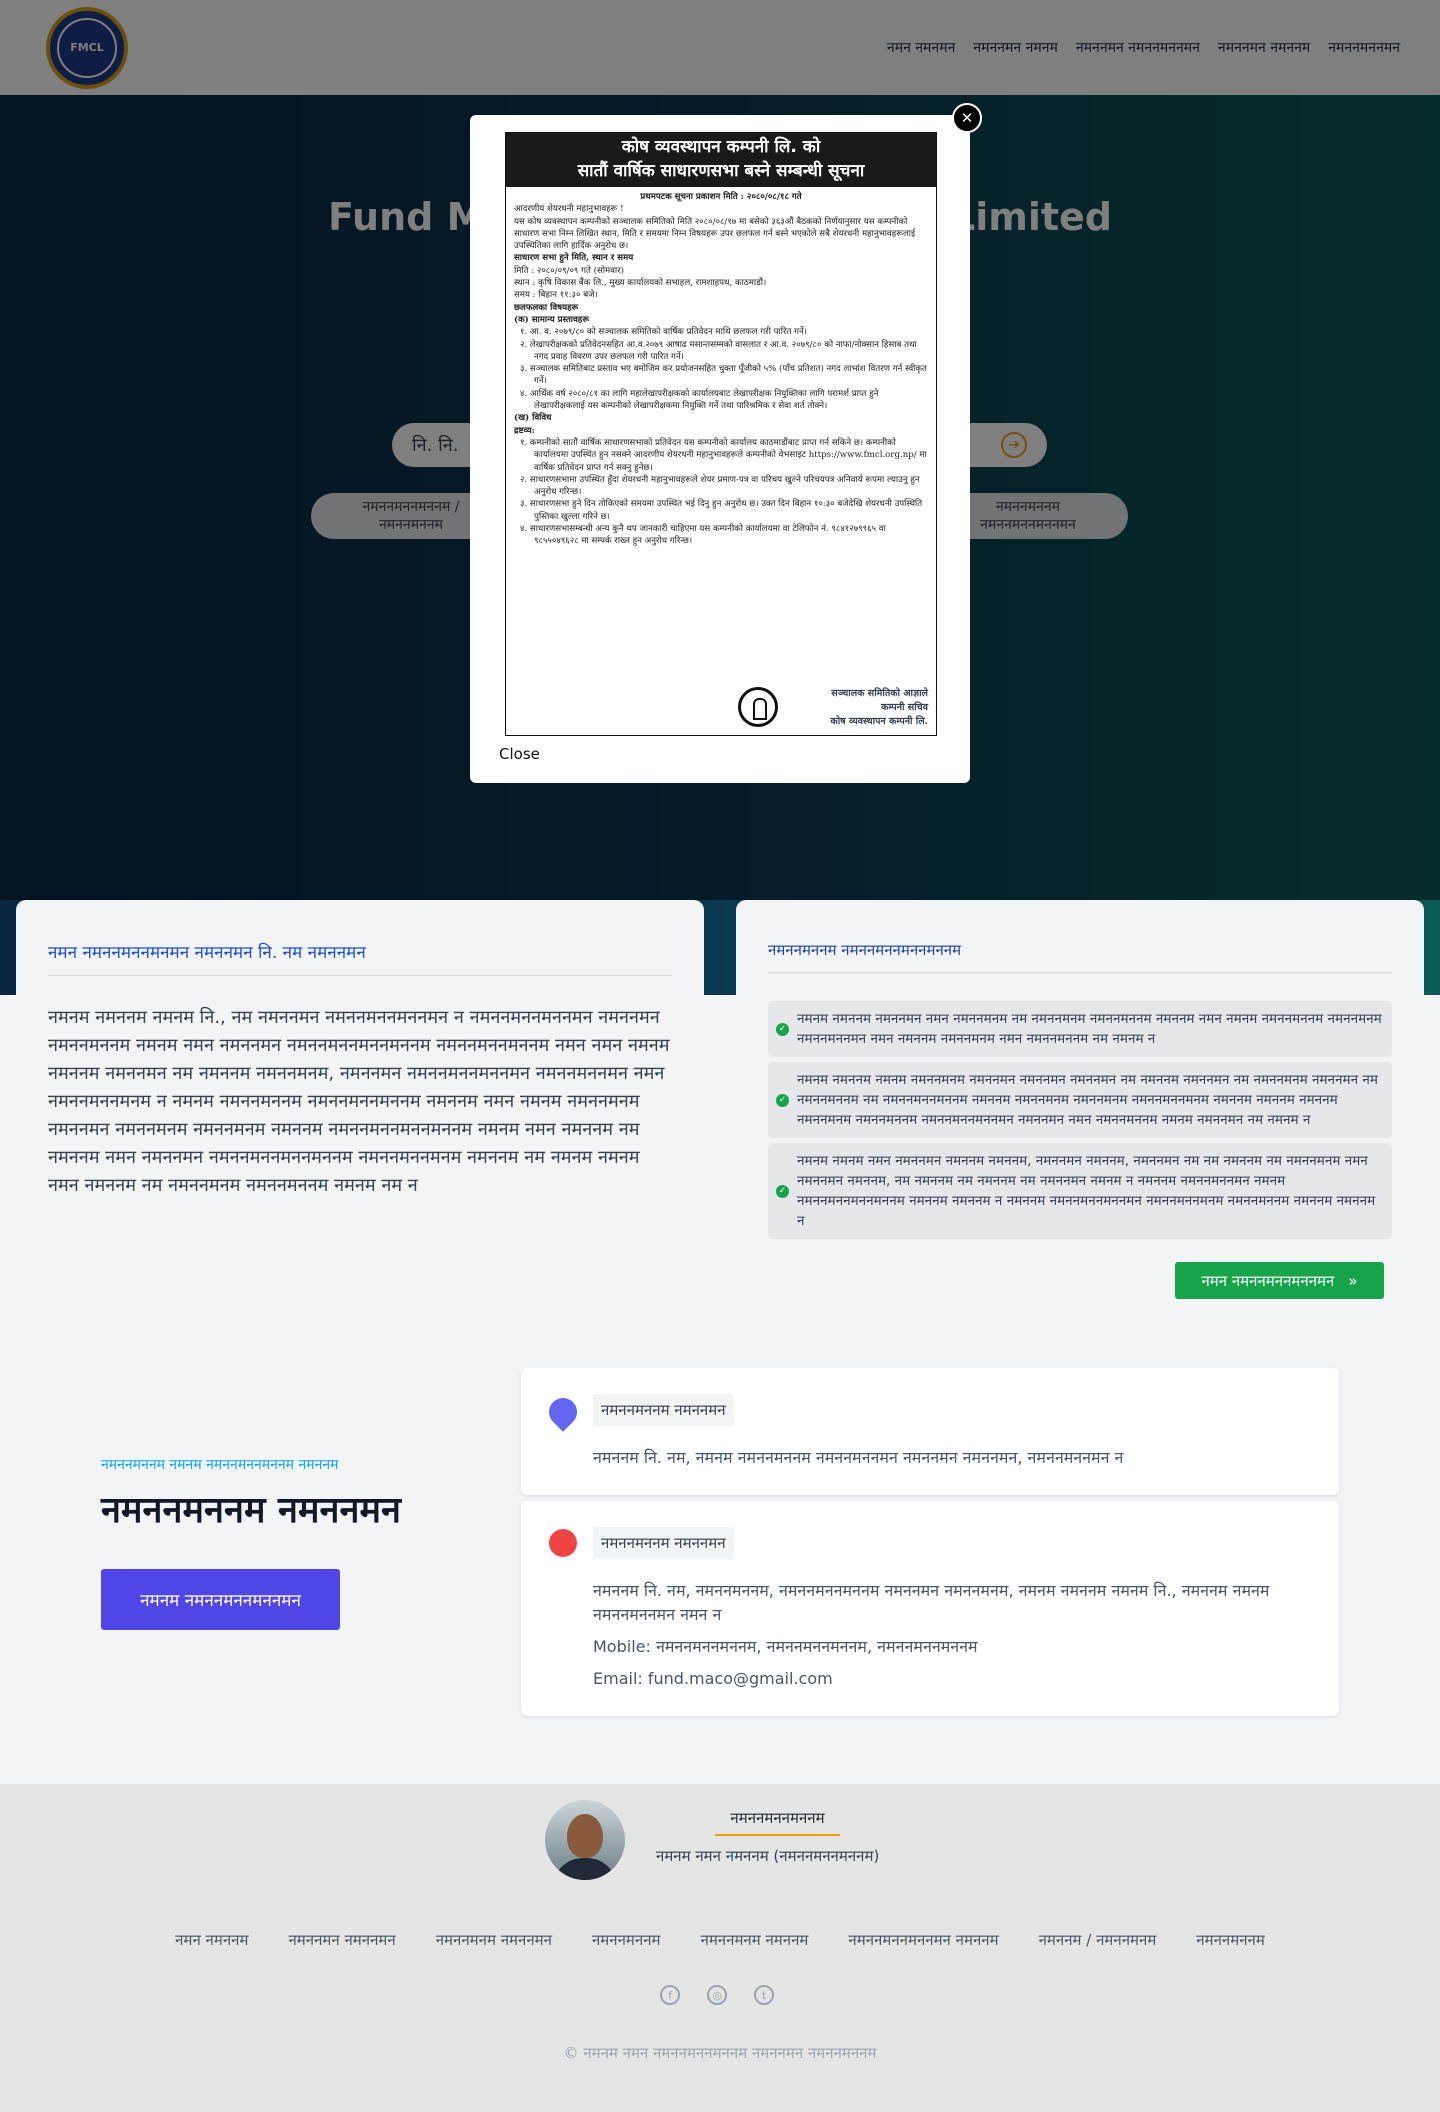 The image size is (1440, 2112). What do you see at coordinates (967, 118) in the screenshot?
I see `close-icon: ✕` at bounding box center [967, 118].